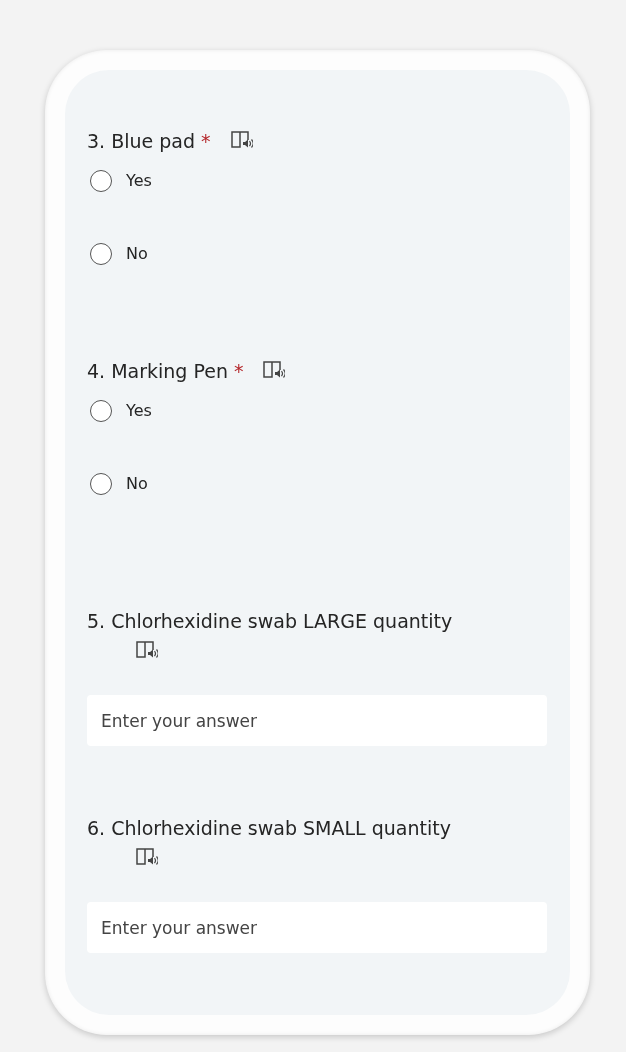  Describe the element at coordinates (96, 828) in the screenshot. I see `question-number: 6.` at that location.